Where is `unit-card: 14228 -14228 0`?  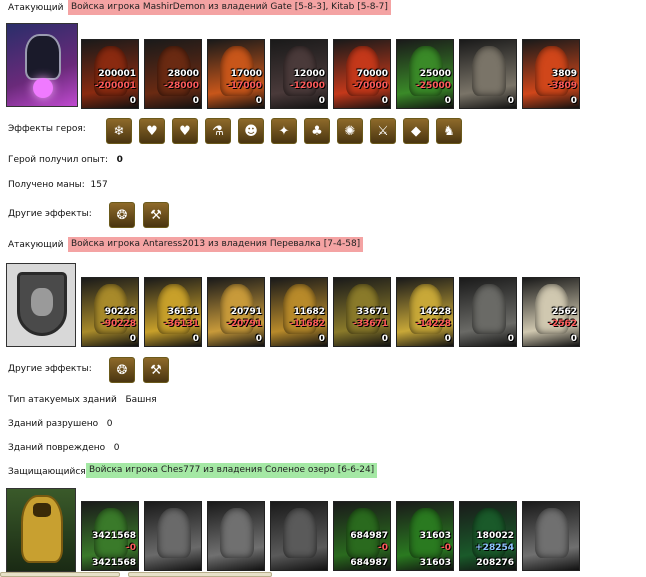 unit-card: 14228 -14228 0 is located at coordinates (425, 312).